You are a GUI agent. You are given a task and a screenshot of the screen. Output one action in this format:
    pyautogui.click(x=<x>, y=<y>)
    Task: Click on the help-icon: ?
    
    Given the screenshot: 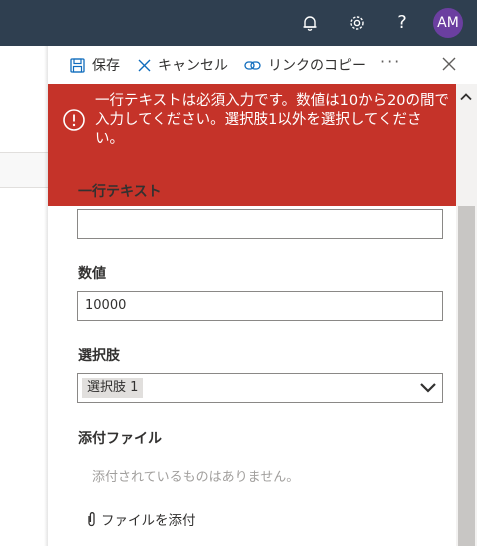 What is the action you would take?
    pyautogui.click(x=402, y=23)
    